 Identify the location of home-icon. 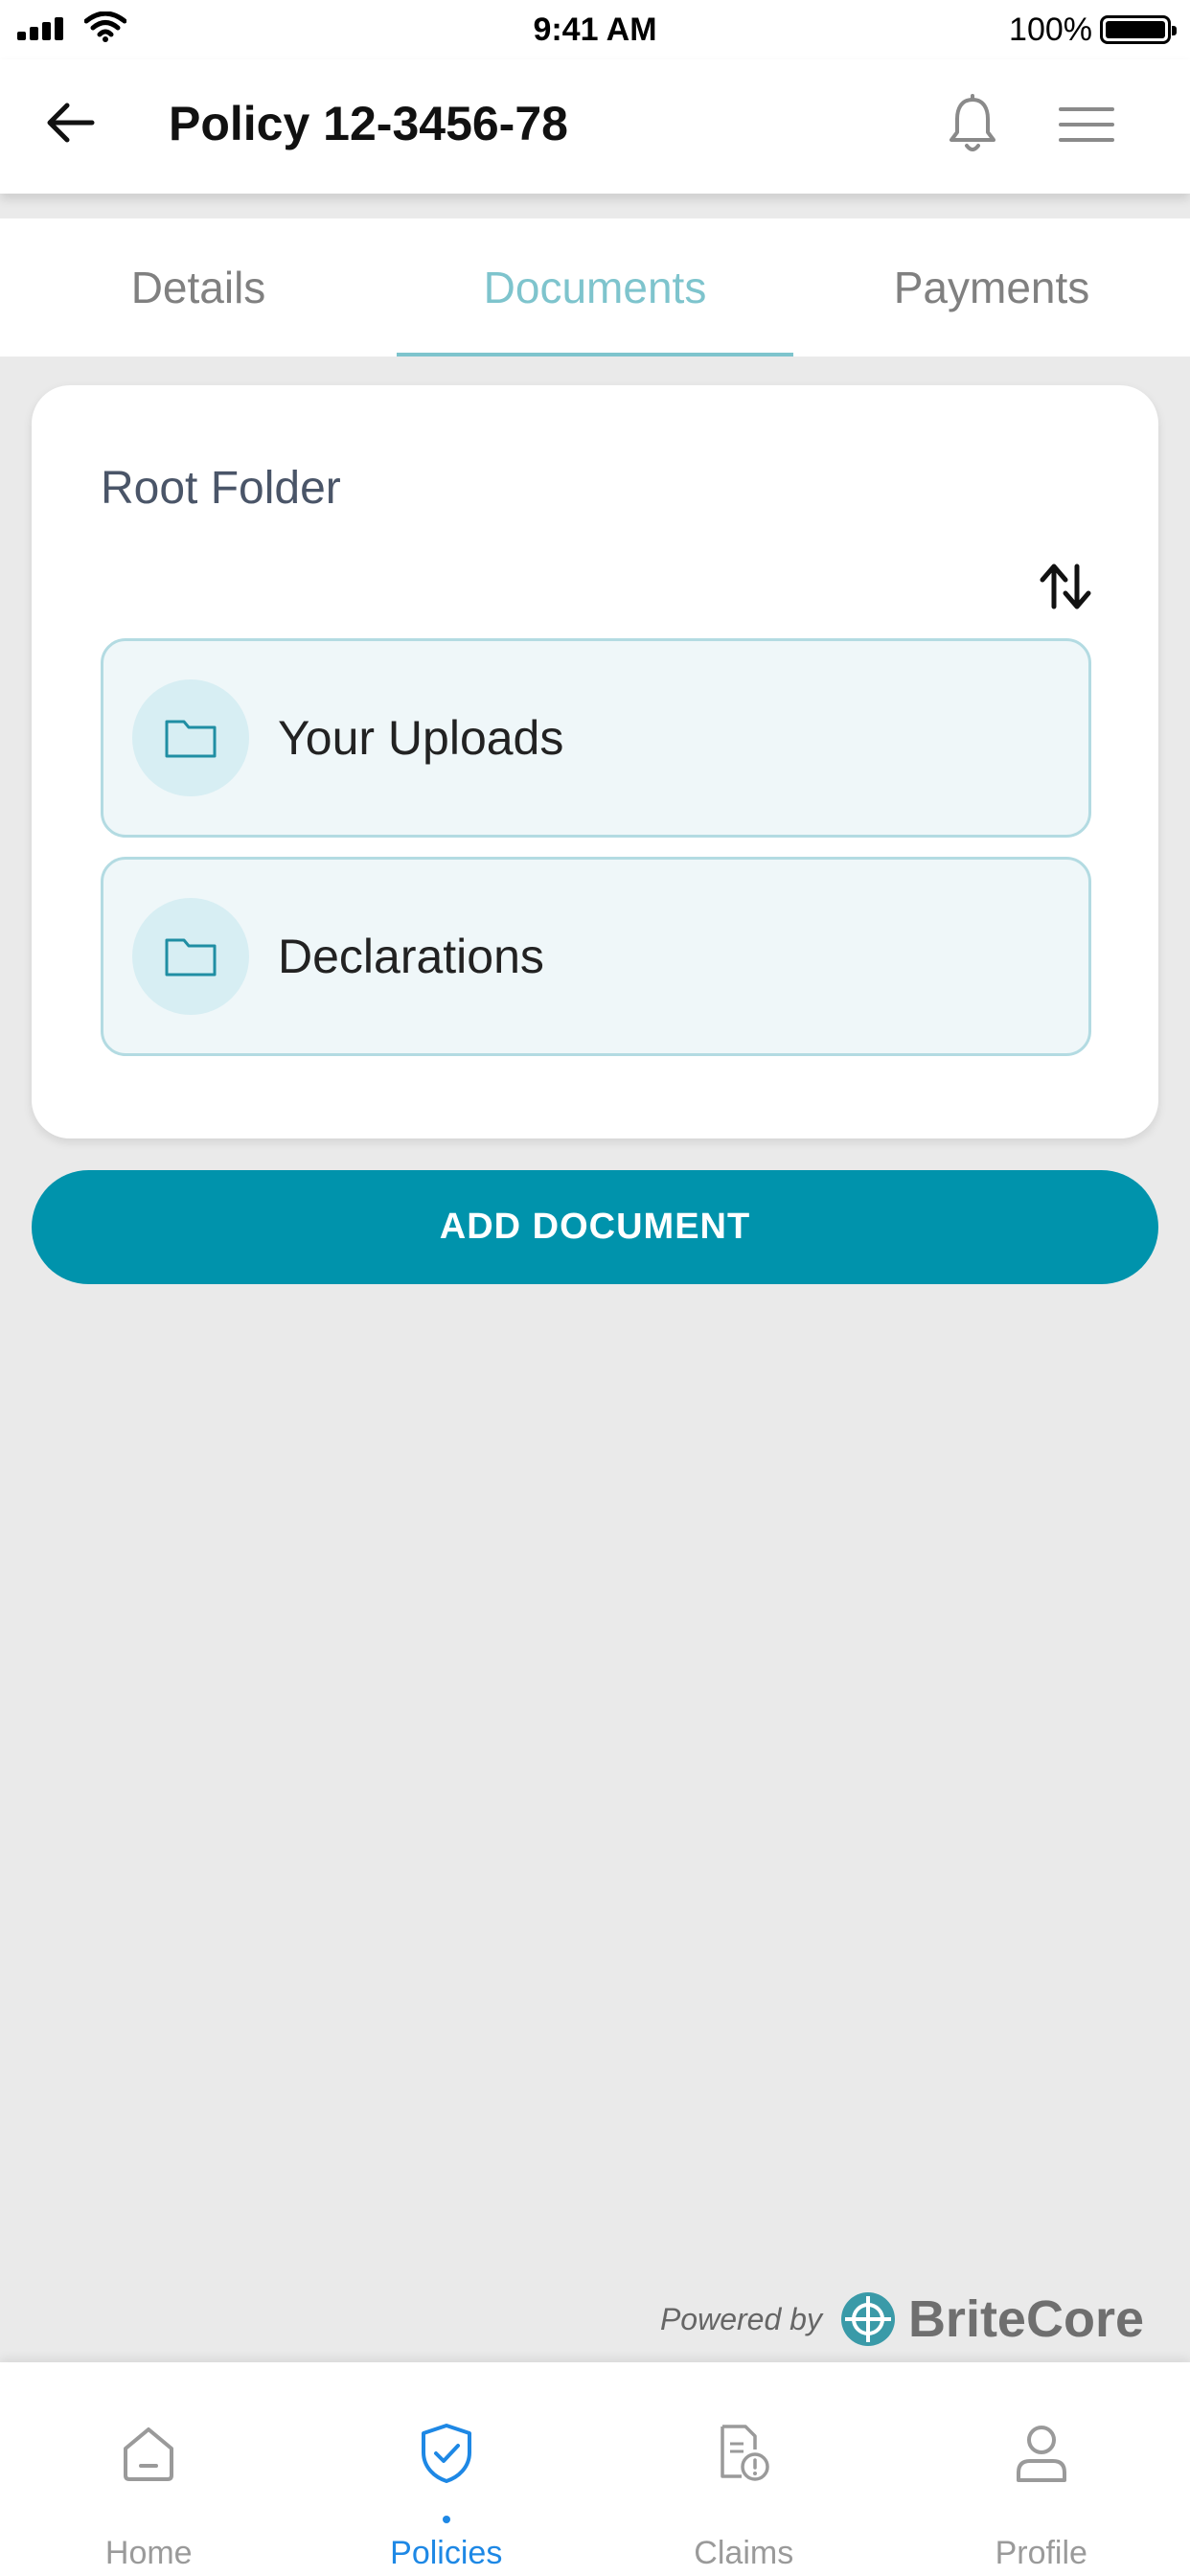
(148, 2453).